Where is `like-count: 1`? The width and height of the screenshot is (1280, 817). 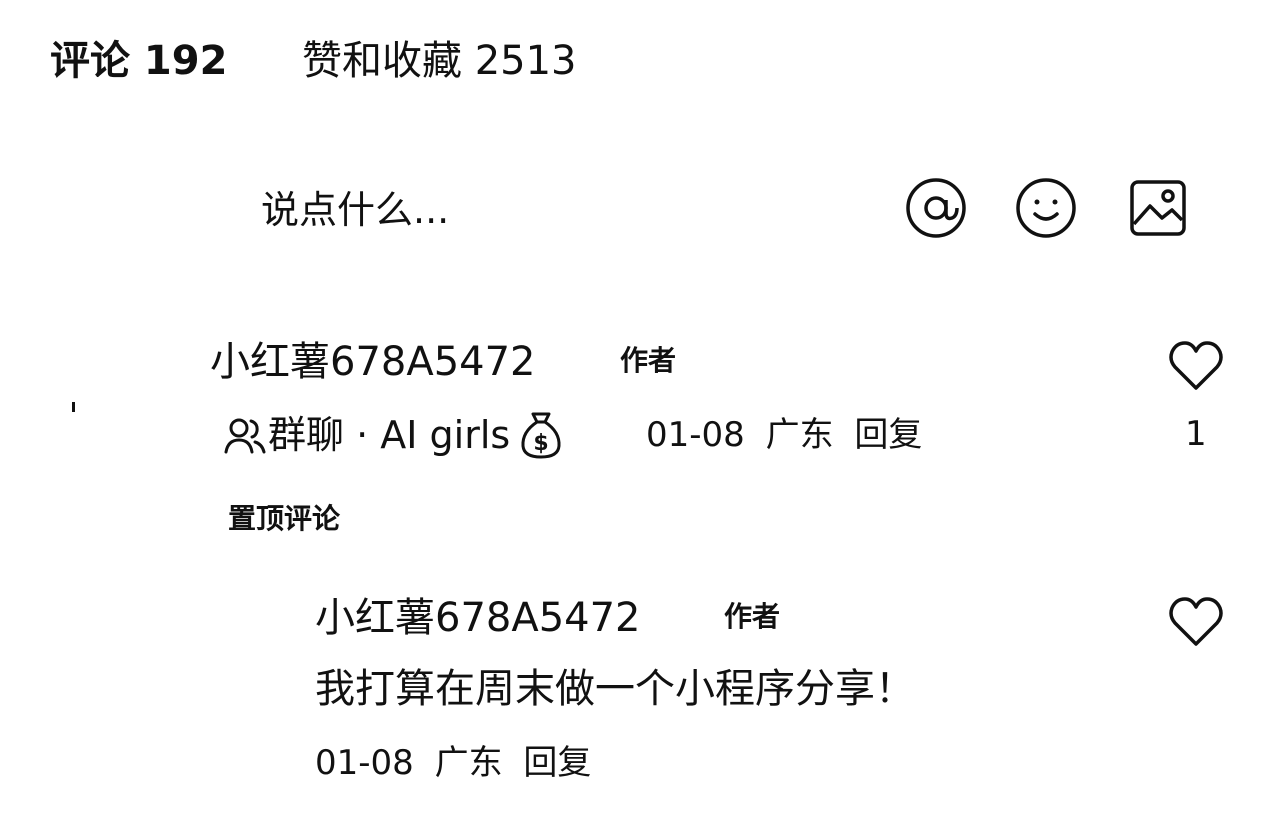 like-count: 1 is located at coordinates (1196, 434).